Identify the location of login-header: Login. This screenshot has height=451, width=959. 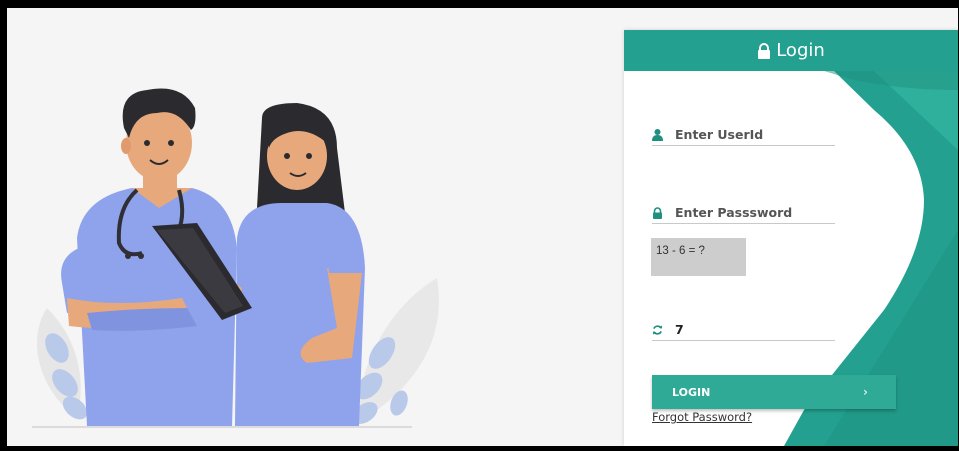
(791, 50).